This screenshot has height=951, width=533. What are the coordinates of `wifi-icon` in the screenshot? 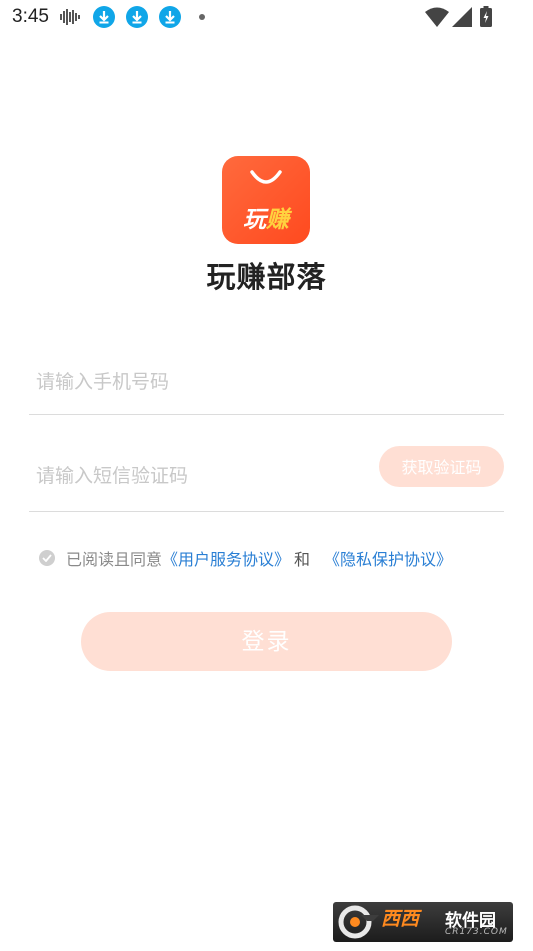 It's located at (437, 17).